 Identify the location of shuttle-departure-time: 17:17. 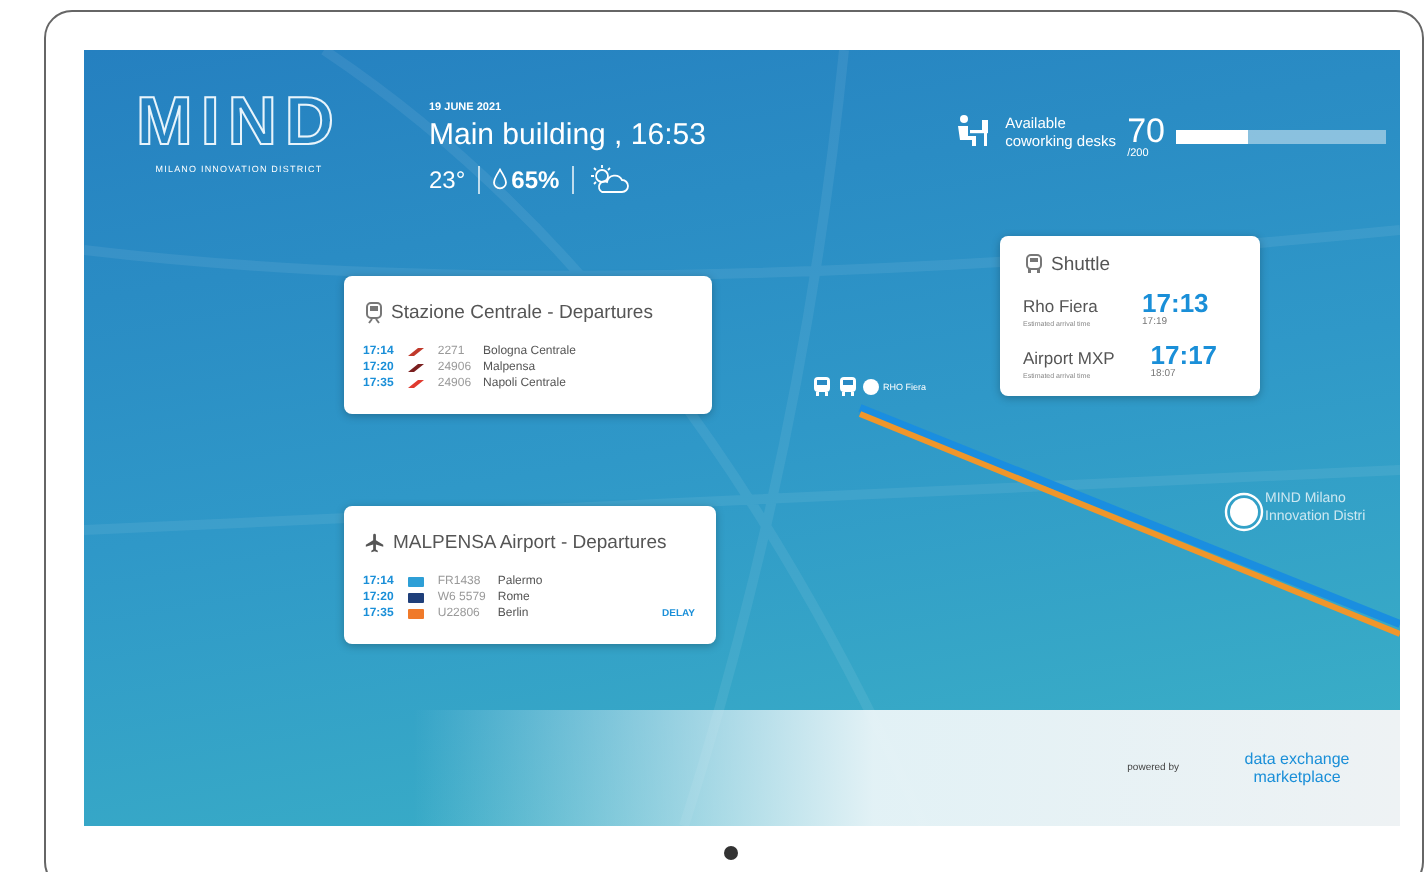
(1185, 354).